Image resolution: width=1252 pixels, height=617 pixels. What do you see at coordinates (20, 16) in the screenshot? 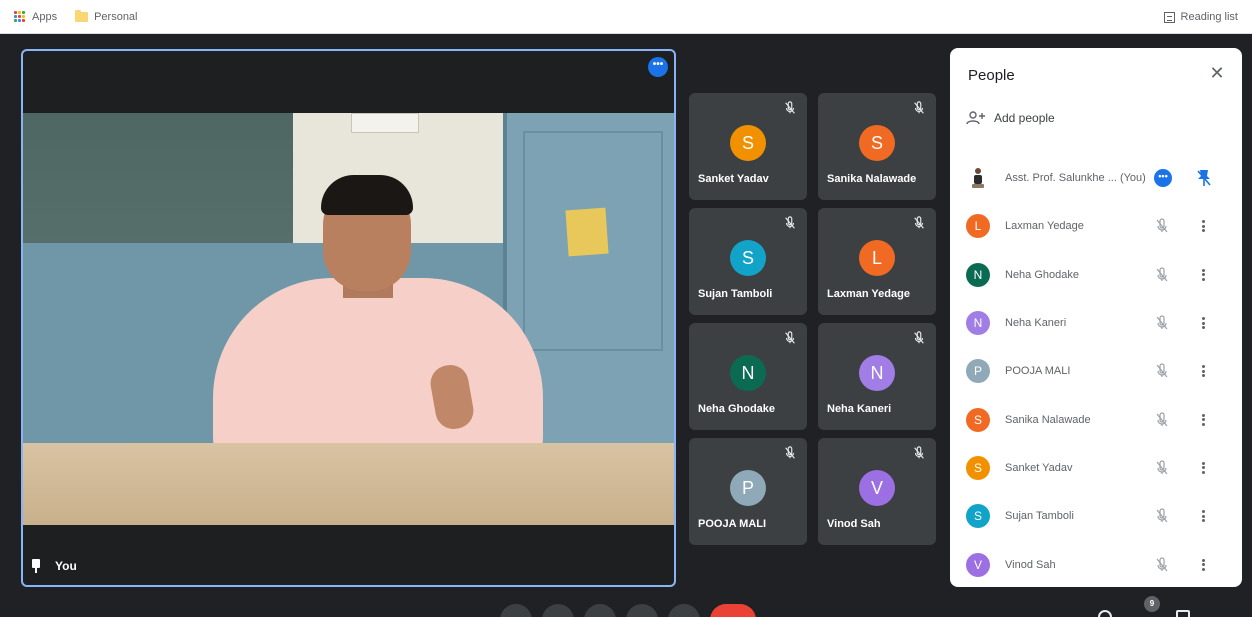
I see `apps-grid-icon` at bounding box center [20, 16].